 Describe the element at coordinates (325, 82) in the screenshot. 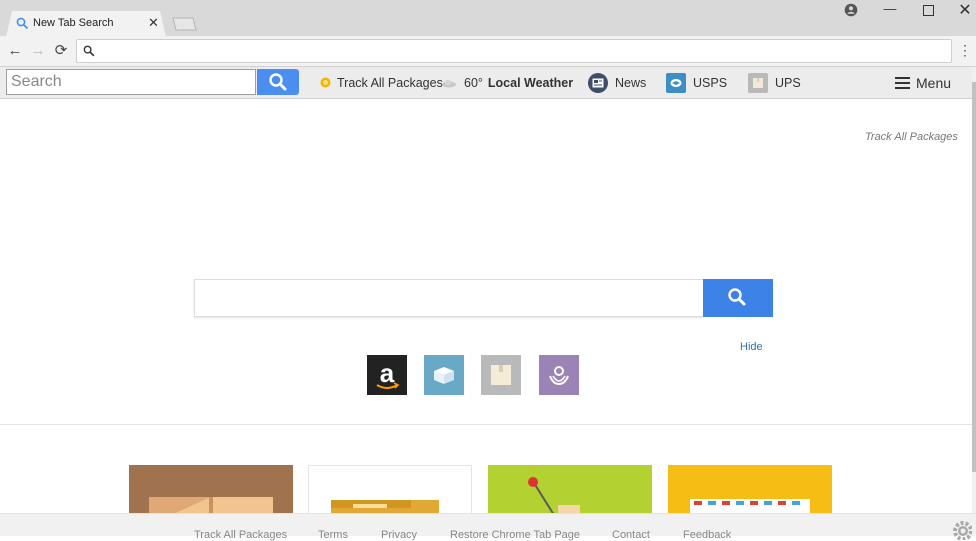

I see `package-dot-icon` at that location.